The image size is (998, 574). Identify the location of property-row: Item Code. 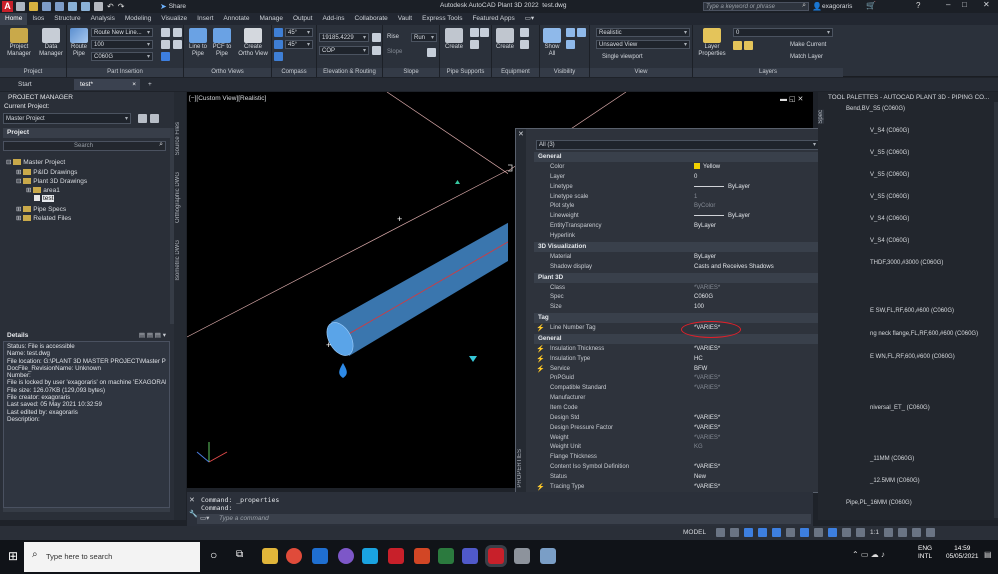
(694, 409).